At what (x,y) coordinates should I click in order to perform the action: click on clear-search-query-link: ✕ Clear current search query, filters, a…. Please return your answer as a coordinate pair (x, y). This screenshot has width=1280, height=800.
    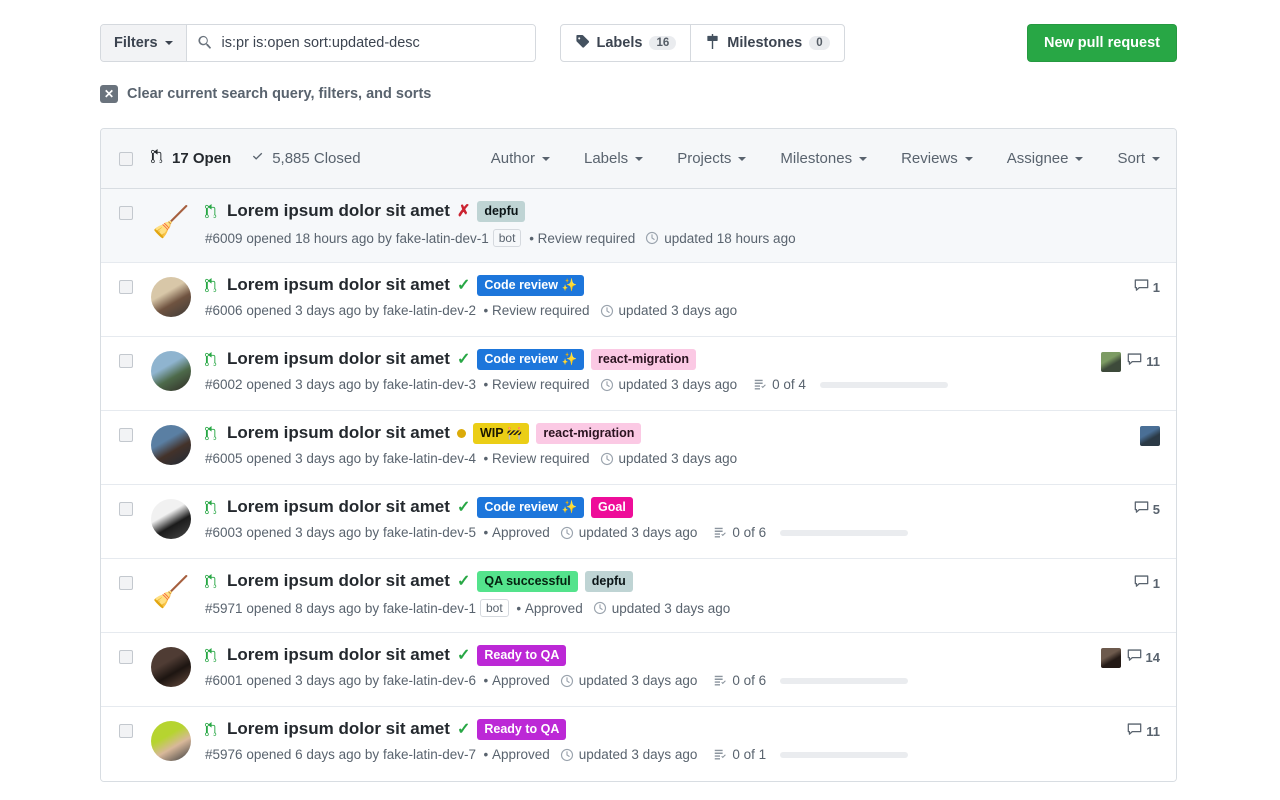
    Looking at the image, I should click on (265, 94).